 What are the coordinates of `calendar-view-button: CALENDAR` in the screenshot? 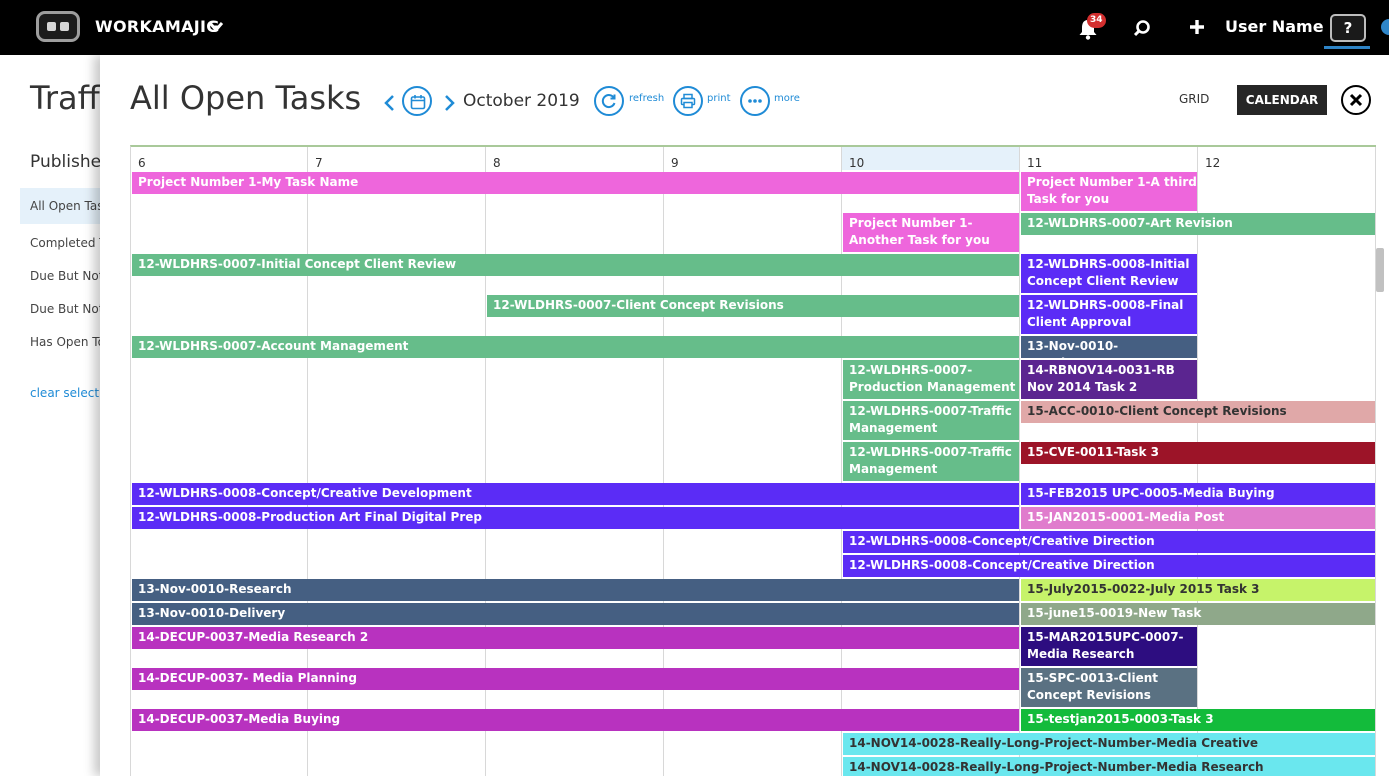 It's located at (1282, 100).